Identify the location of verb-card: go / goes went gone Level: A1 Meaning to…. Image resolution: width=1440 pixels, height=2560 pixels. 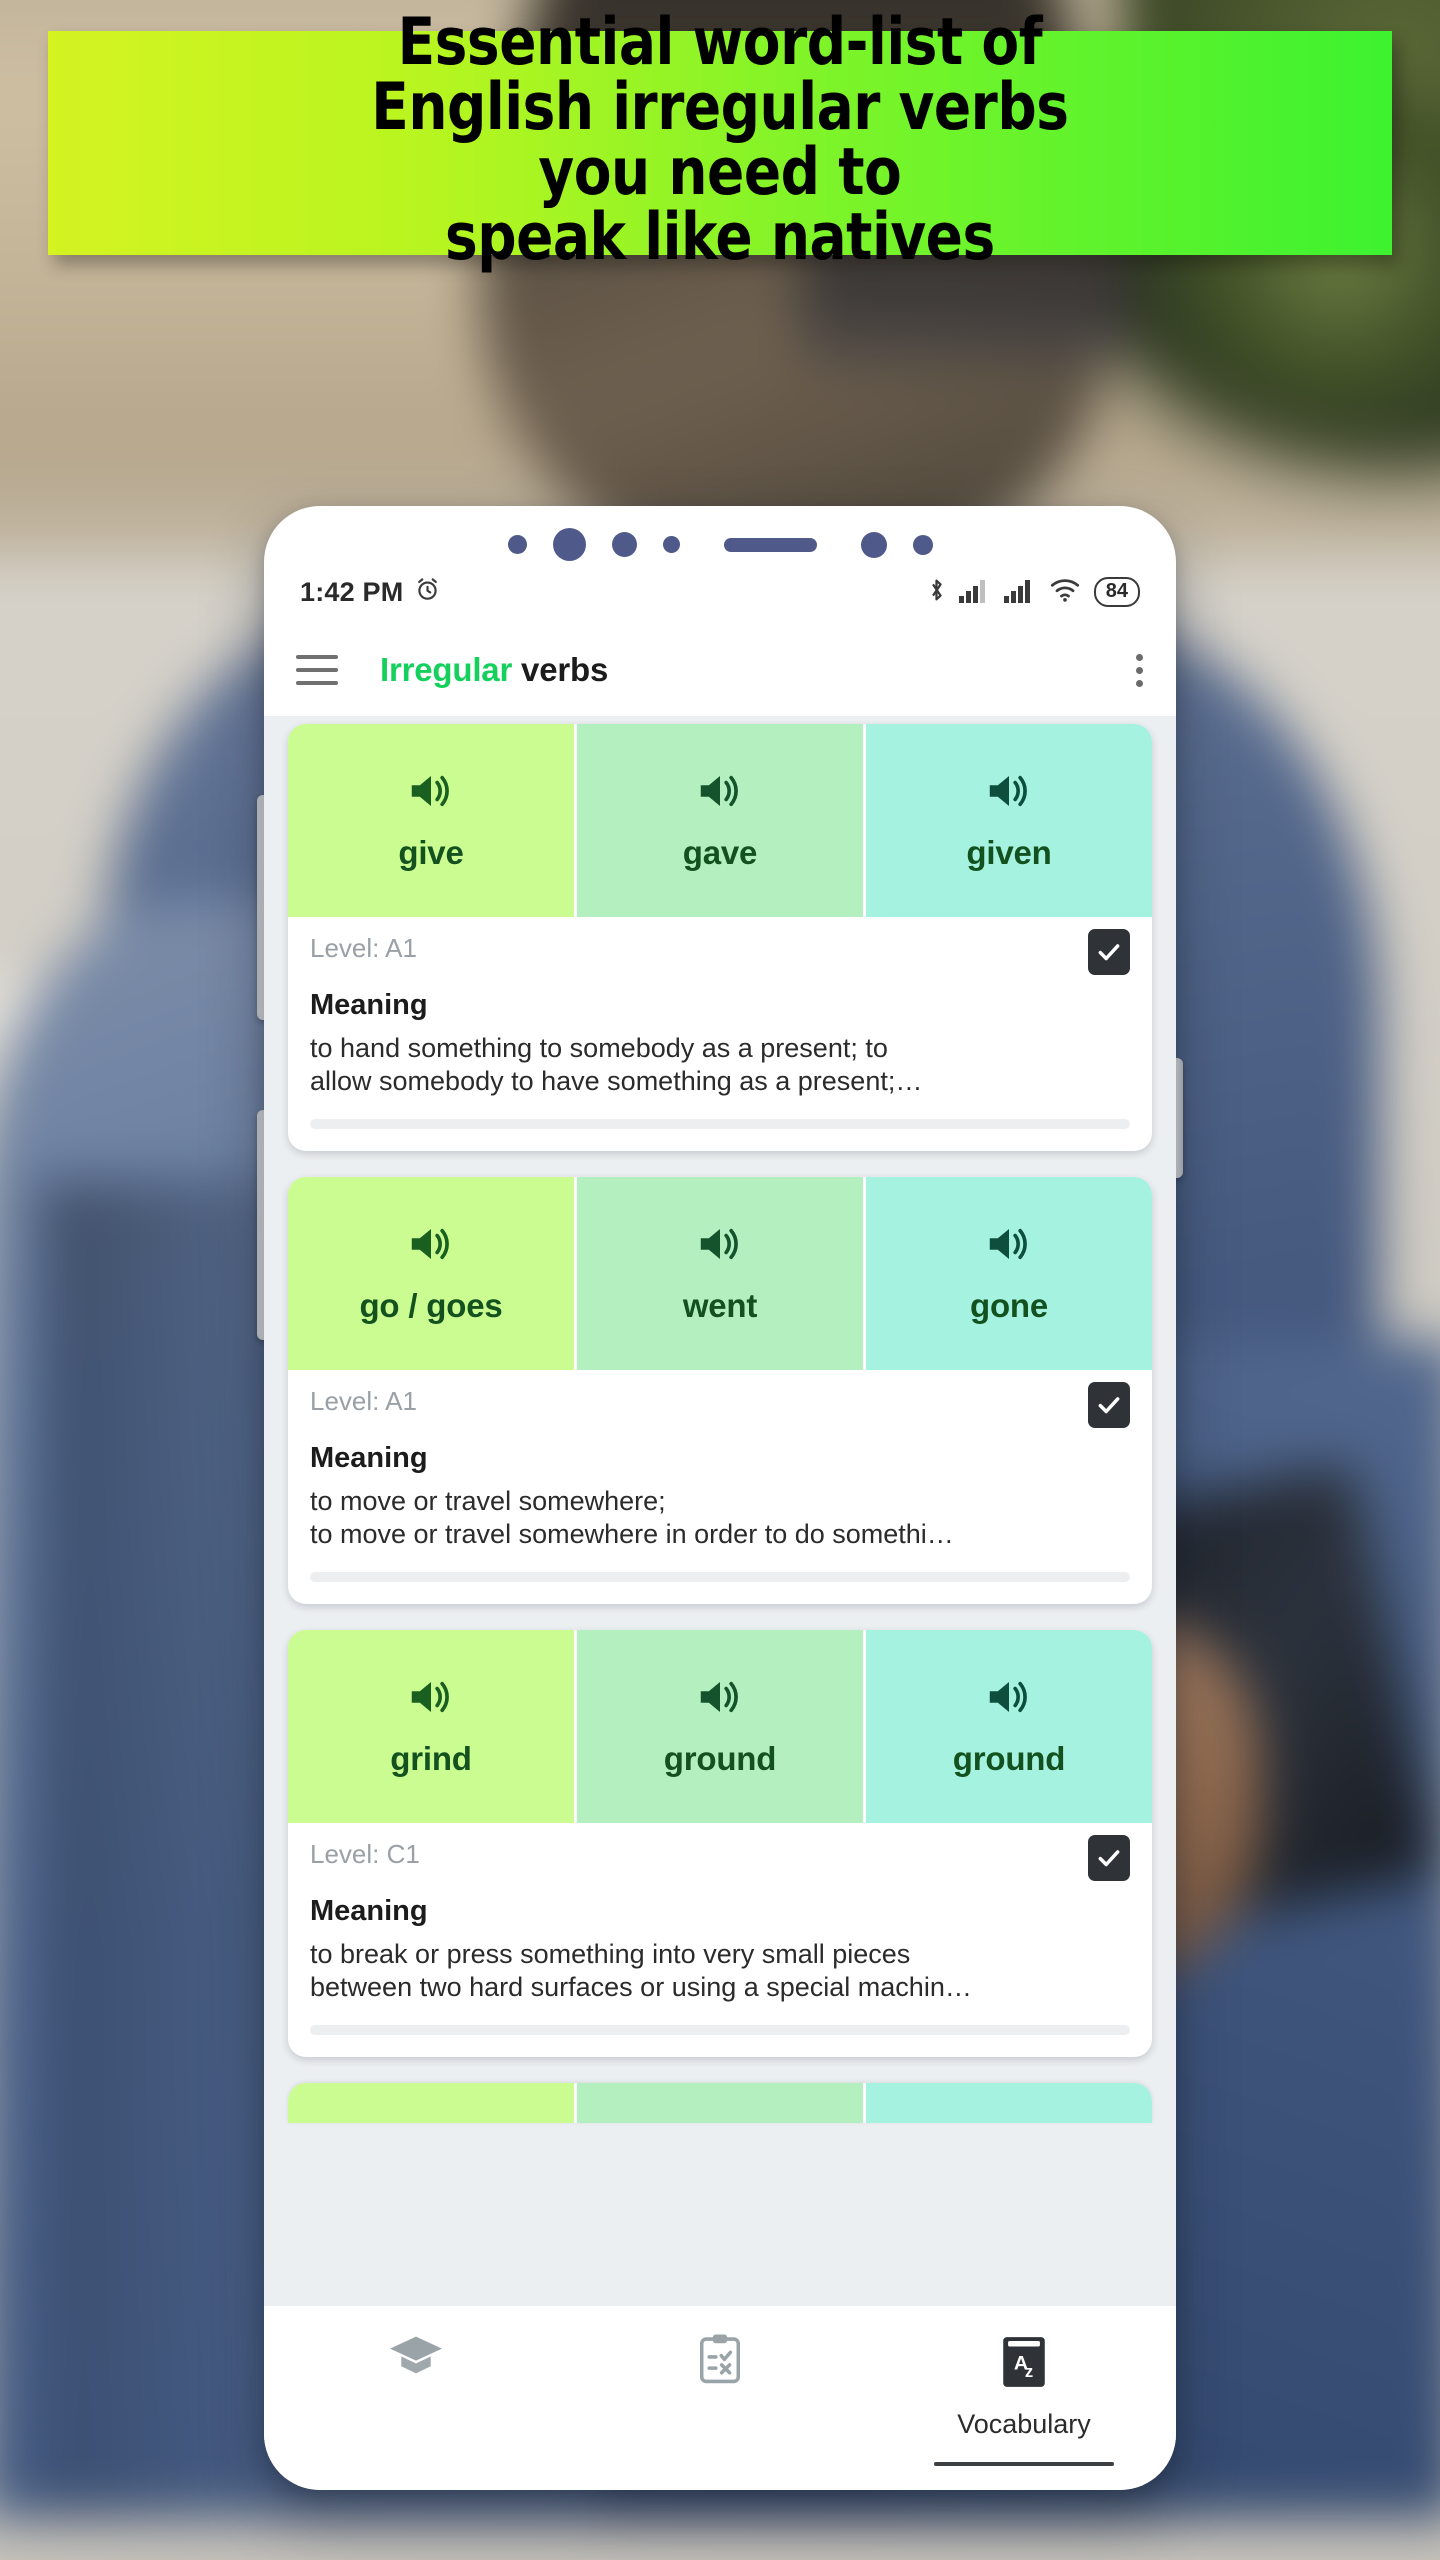
(720, 1390).